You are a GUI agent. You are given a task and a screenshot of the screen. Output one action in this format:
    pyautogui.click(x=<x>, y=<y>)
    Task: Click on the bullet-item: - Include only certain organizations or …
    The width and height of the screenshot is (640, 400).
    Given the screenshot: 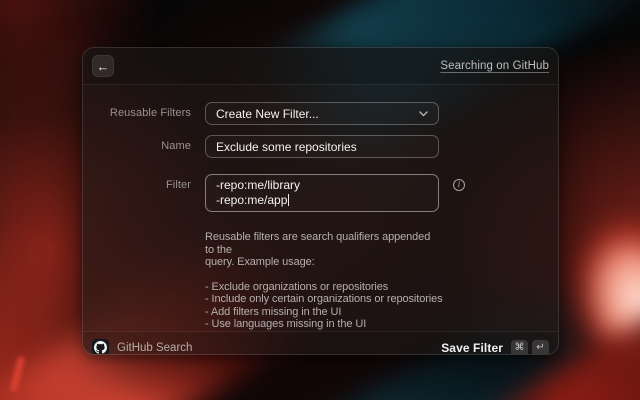 What is the action you would take?
    pyautogui.click(x=324, y=299)
    